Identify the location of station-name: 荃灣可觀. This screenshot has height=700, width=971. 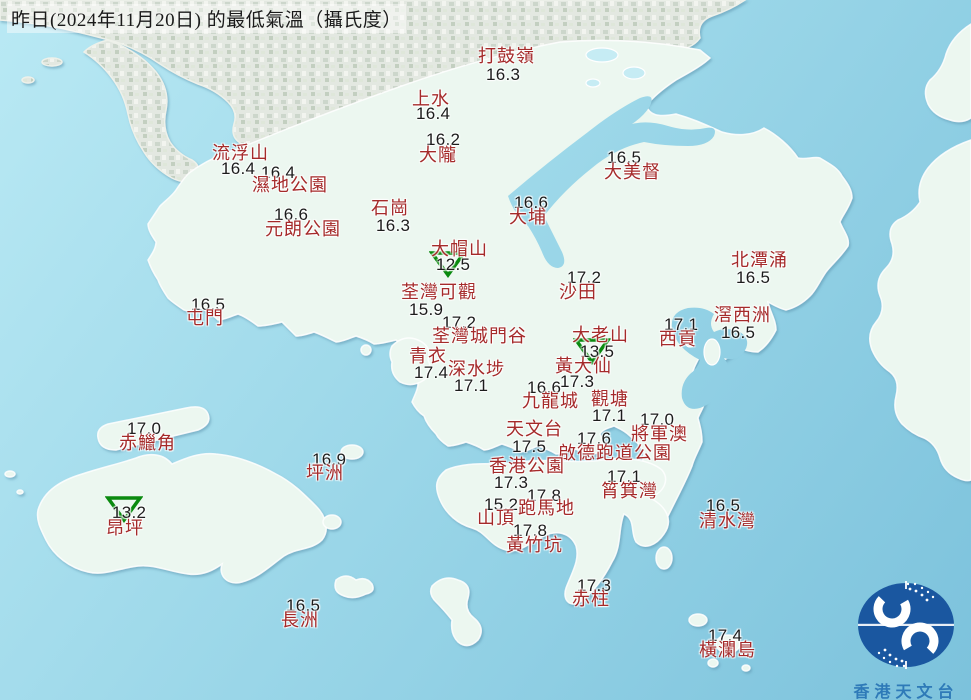
(439, 292).